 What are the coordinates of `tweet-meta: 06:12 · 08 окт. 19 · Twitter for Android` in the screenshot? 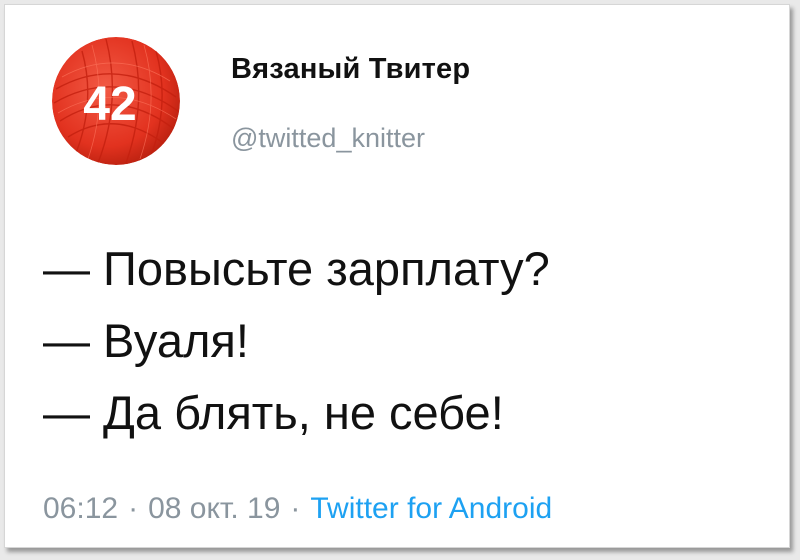 It's located at (297, 509).